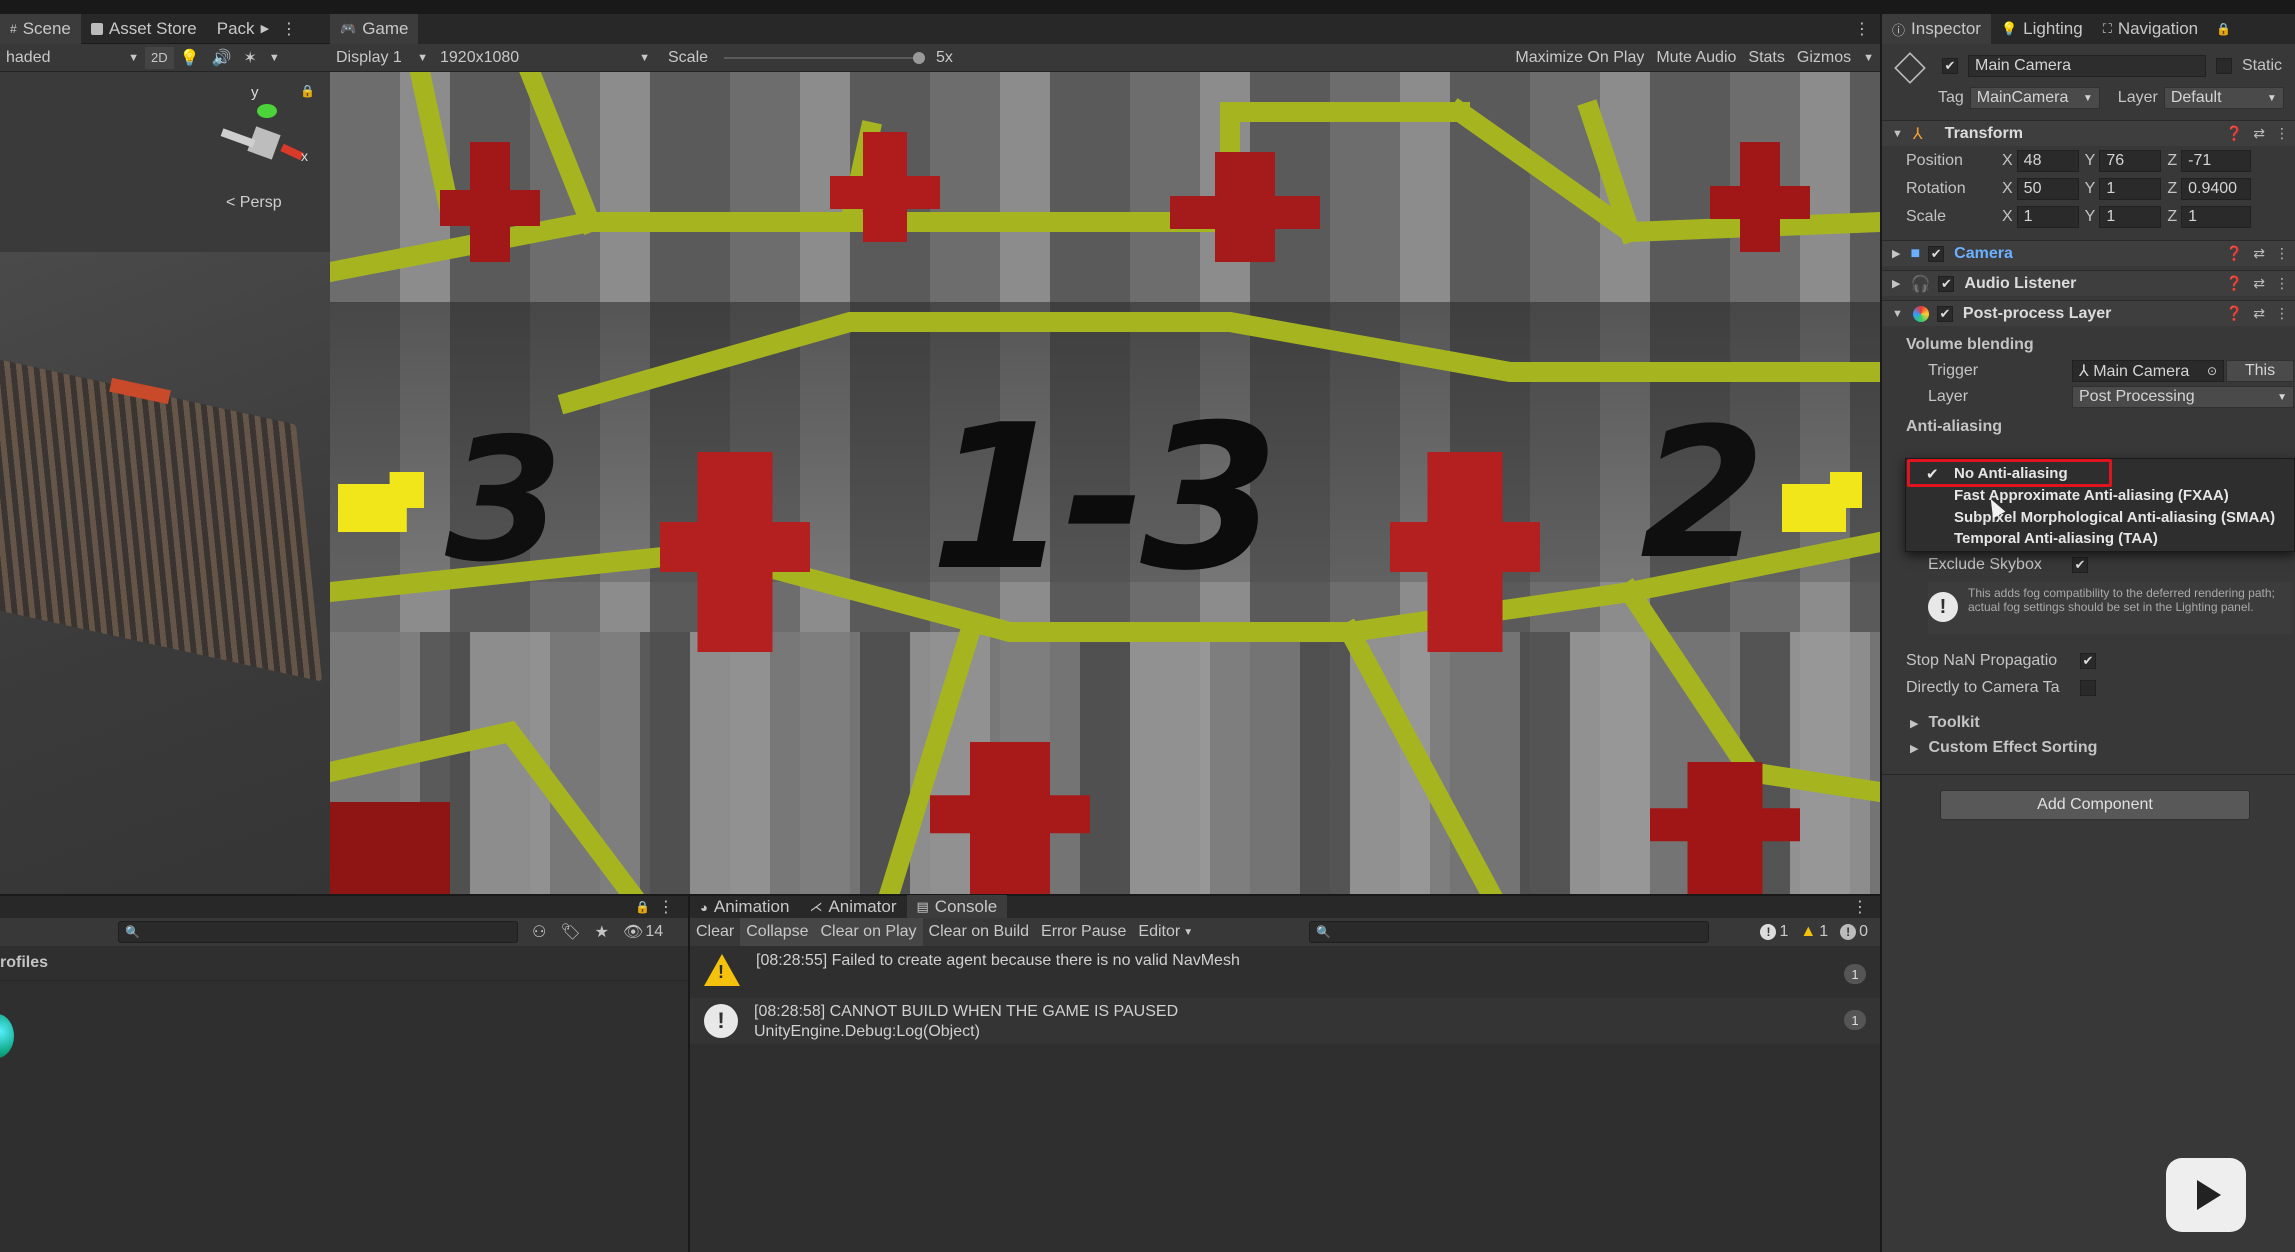 This screenshot has width=2295, height=1252. Describe the element at coordinates (2088, 661) in the screenshot. I see `stop-nan-checkbox: ✔` at that location.